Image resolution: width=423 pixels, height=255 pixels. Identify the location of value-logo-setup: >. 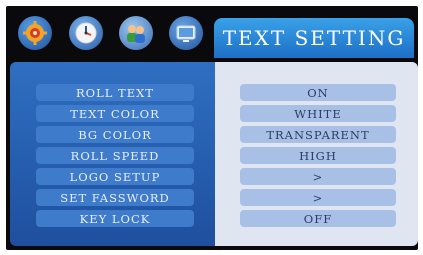
(318, 176).